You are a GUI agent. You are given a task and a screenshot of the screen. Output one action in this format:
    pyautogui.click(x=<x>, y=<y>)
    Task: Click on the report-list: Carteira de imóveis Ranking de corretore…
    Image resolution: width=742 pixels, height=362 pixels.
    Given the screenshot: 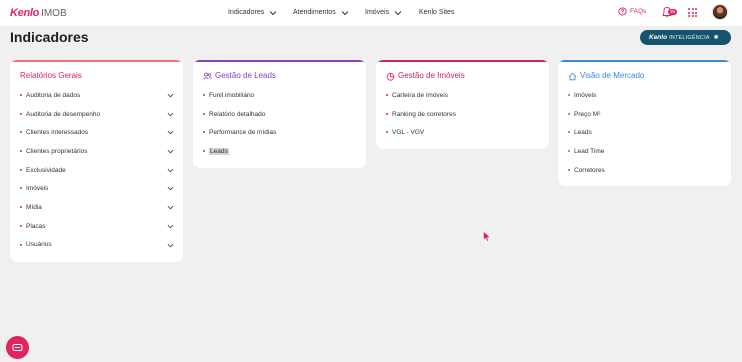 What is the action you would take?
    pyautogui.click(x=462, y=114)
    